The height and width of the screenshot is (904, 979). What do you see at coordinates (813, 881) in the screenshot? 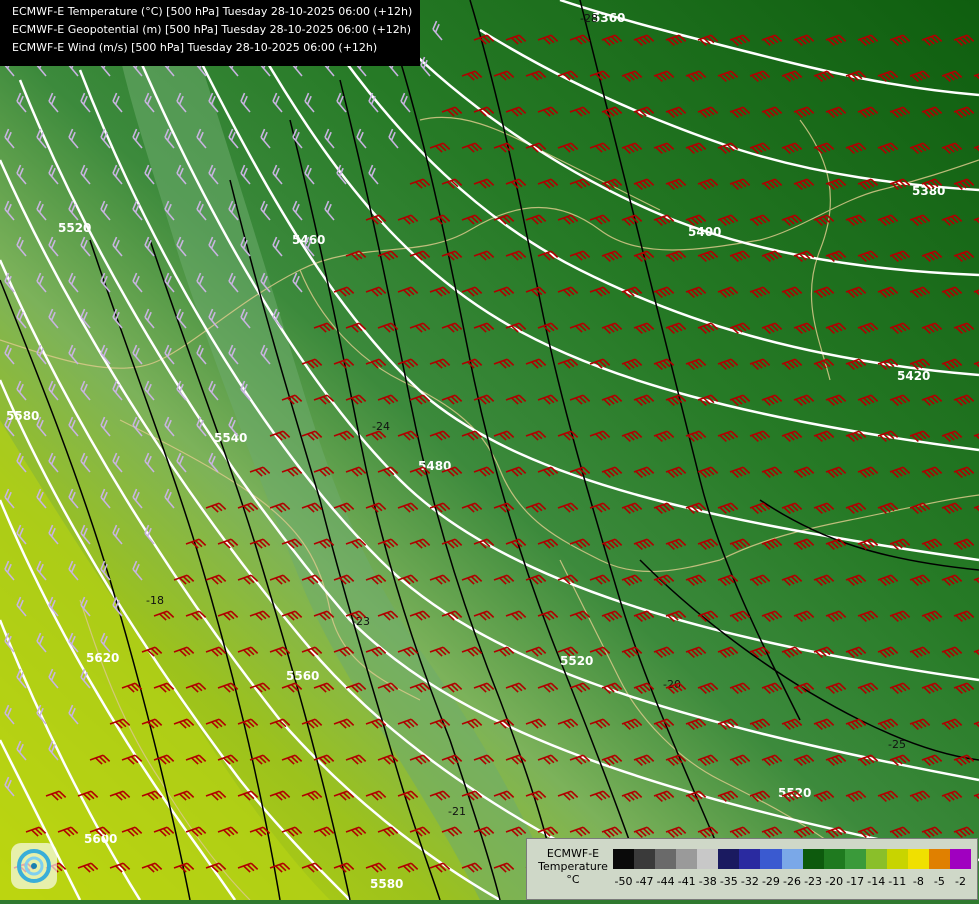
I see `legend-tick-label: -23` at bounding box center [813, 881].